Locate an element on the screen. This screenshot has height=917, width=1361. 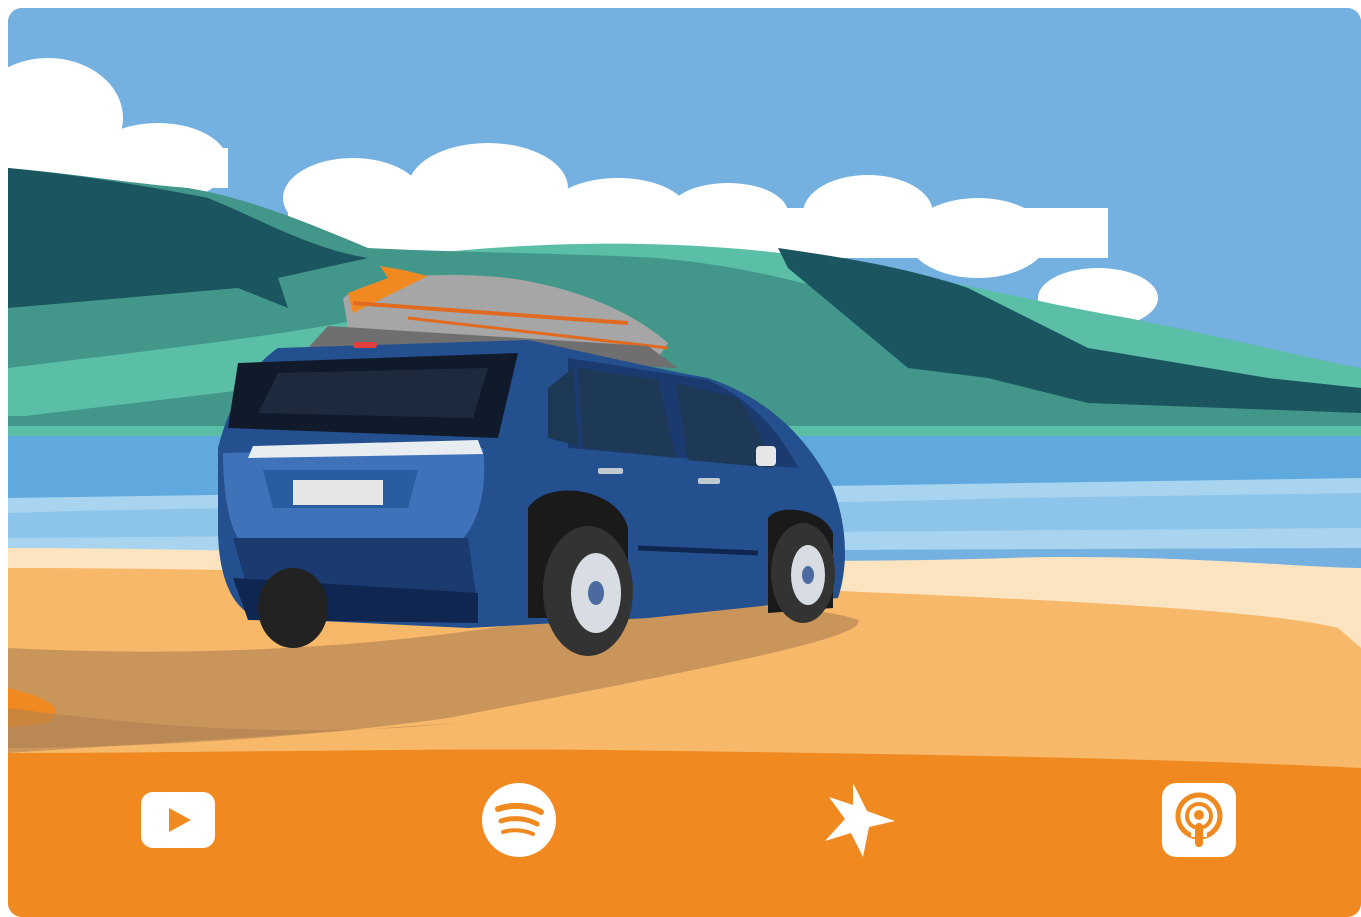
spotify-button is located at coordinates (519, 820).